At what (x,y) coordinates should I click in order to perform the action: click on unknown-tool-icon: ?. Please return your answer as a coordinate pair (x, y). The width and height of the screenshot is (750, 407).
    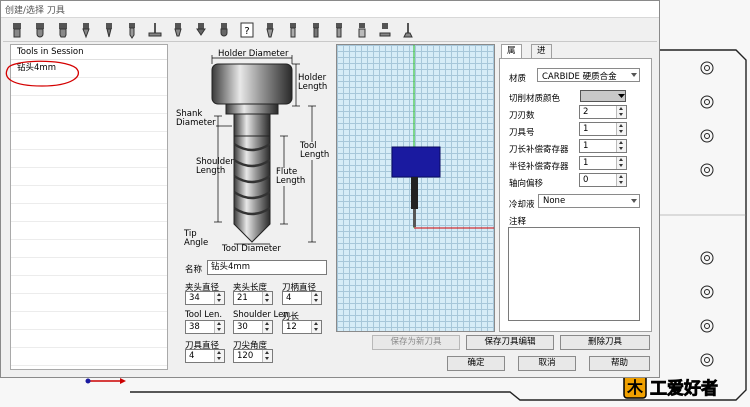
    Looking at the image, I should click on (247, 30).